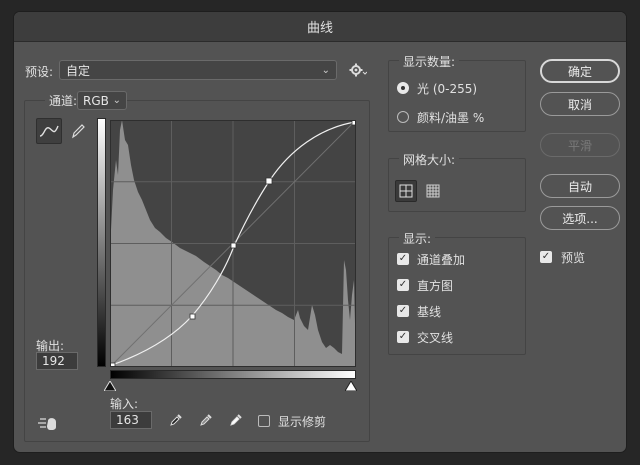 This screenshot has height=465, width=640. I want to click on show-options-title: 显示:, so click(417, 238).